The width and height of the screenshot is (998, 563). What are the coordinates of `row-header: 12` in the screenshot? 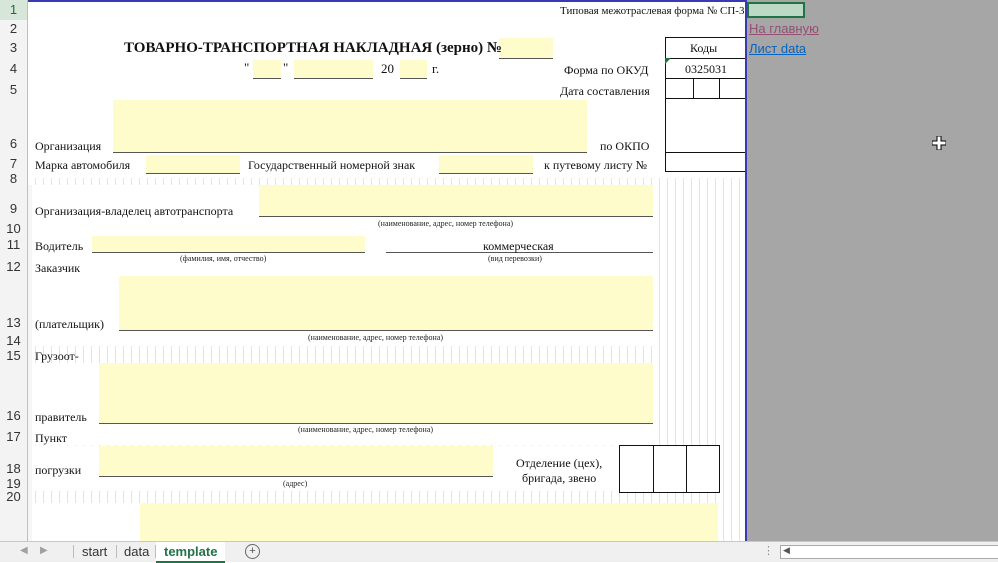 It's located at (13, 265).